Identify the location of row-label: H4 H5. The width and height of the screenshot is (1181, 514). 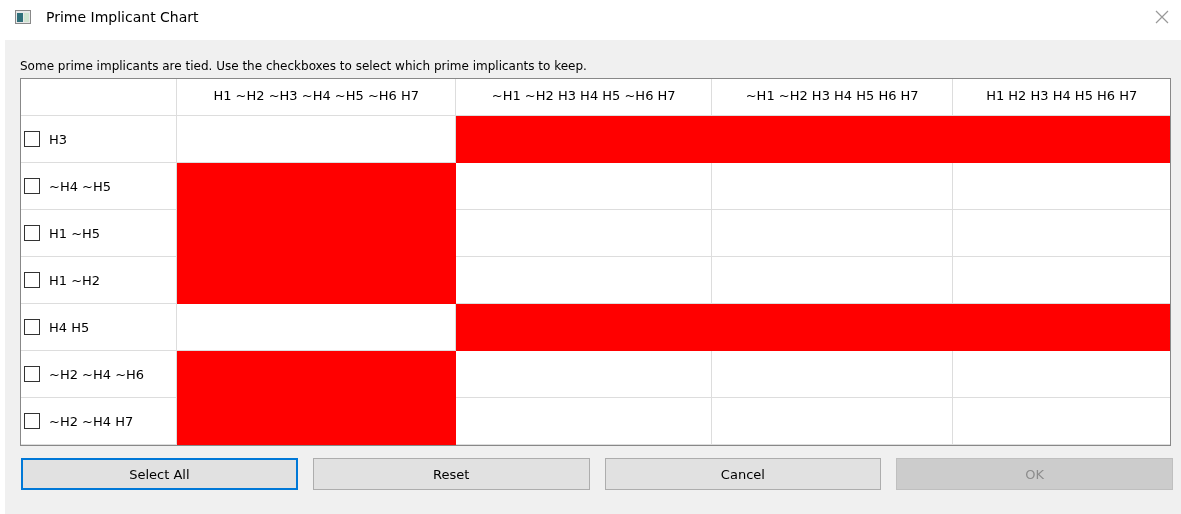
(69, 327).